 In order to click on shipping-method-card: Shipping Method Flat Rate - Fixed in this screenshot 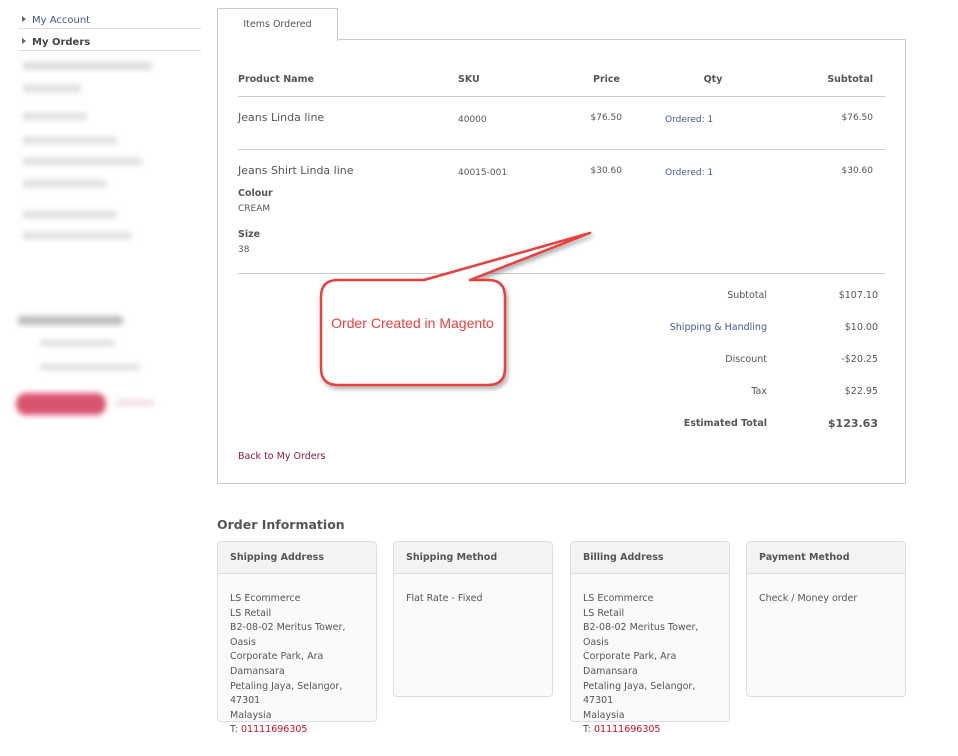, I will do `click(473, 619)`.